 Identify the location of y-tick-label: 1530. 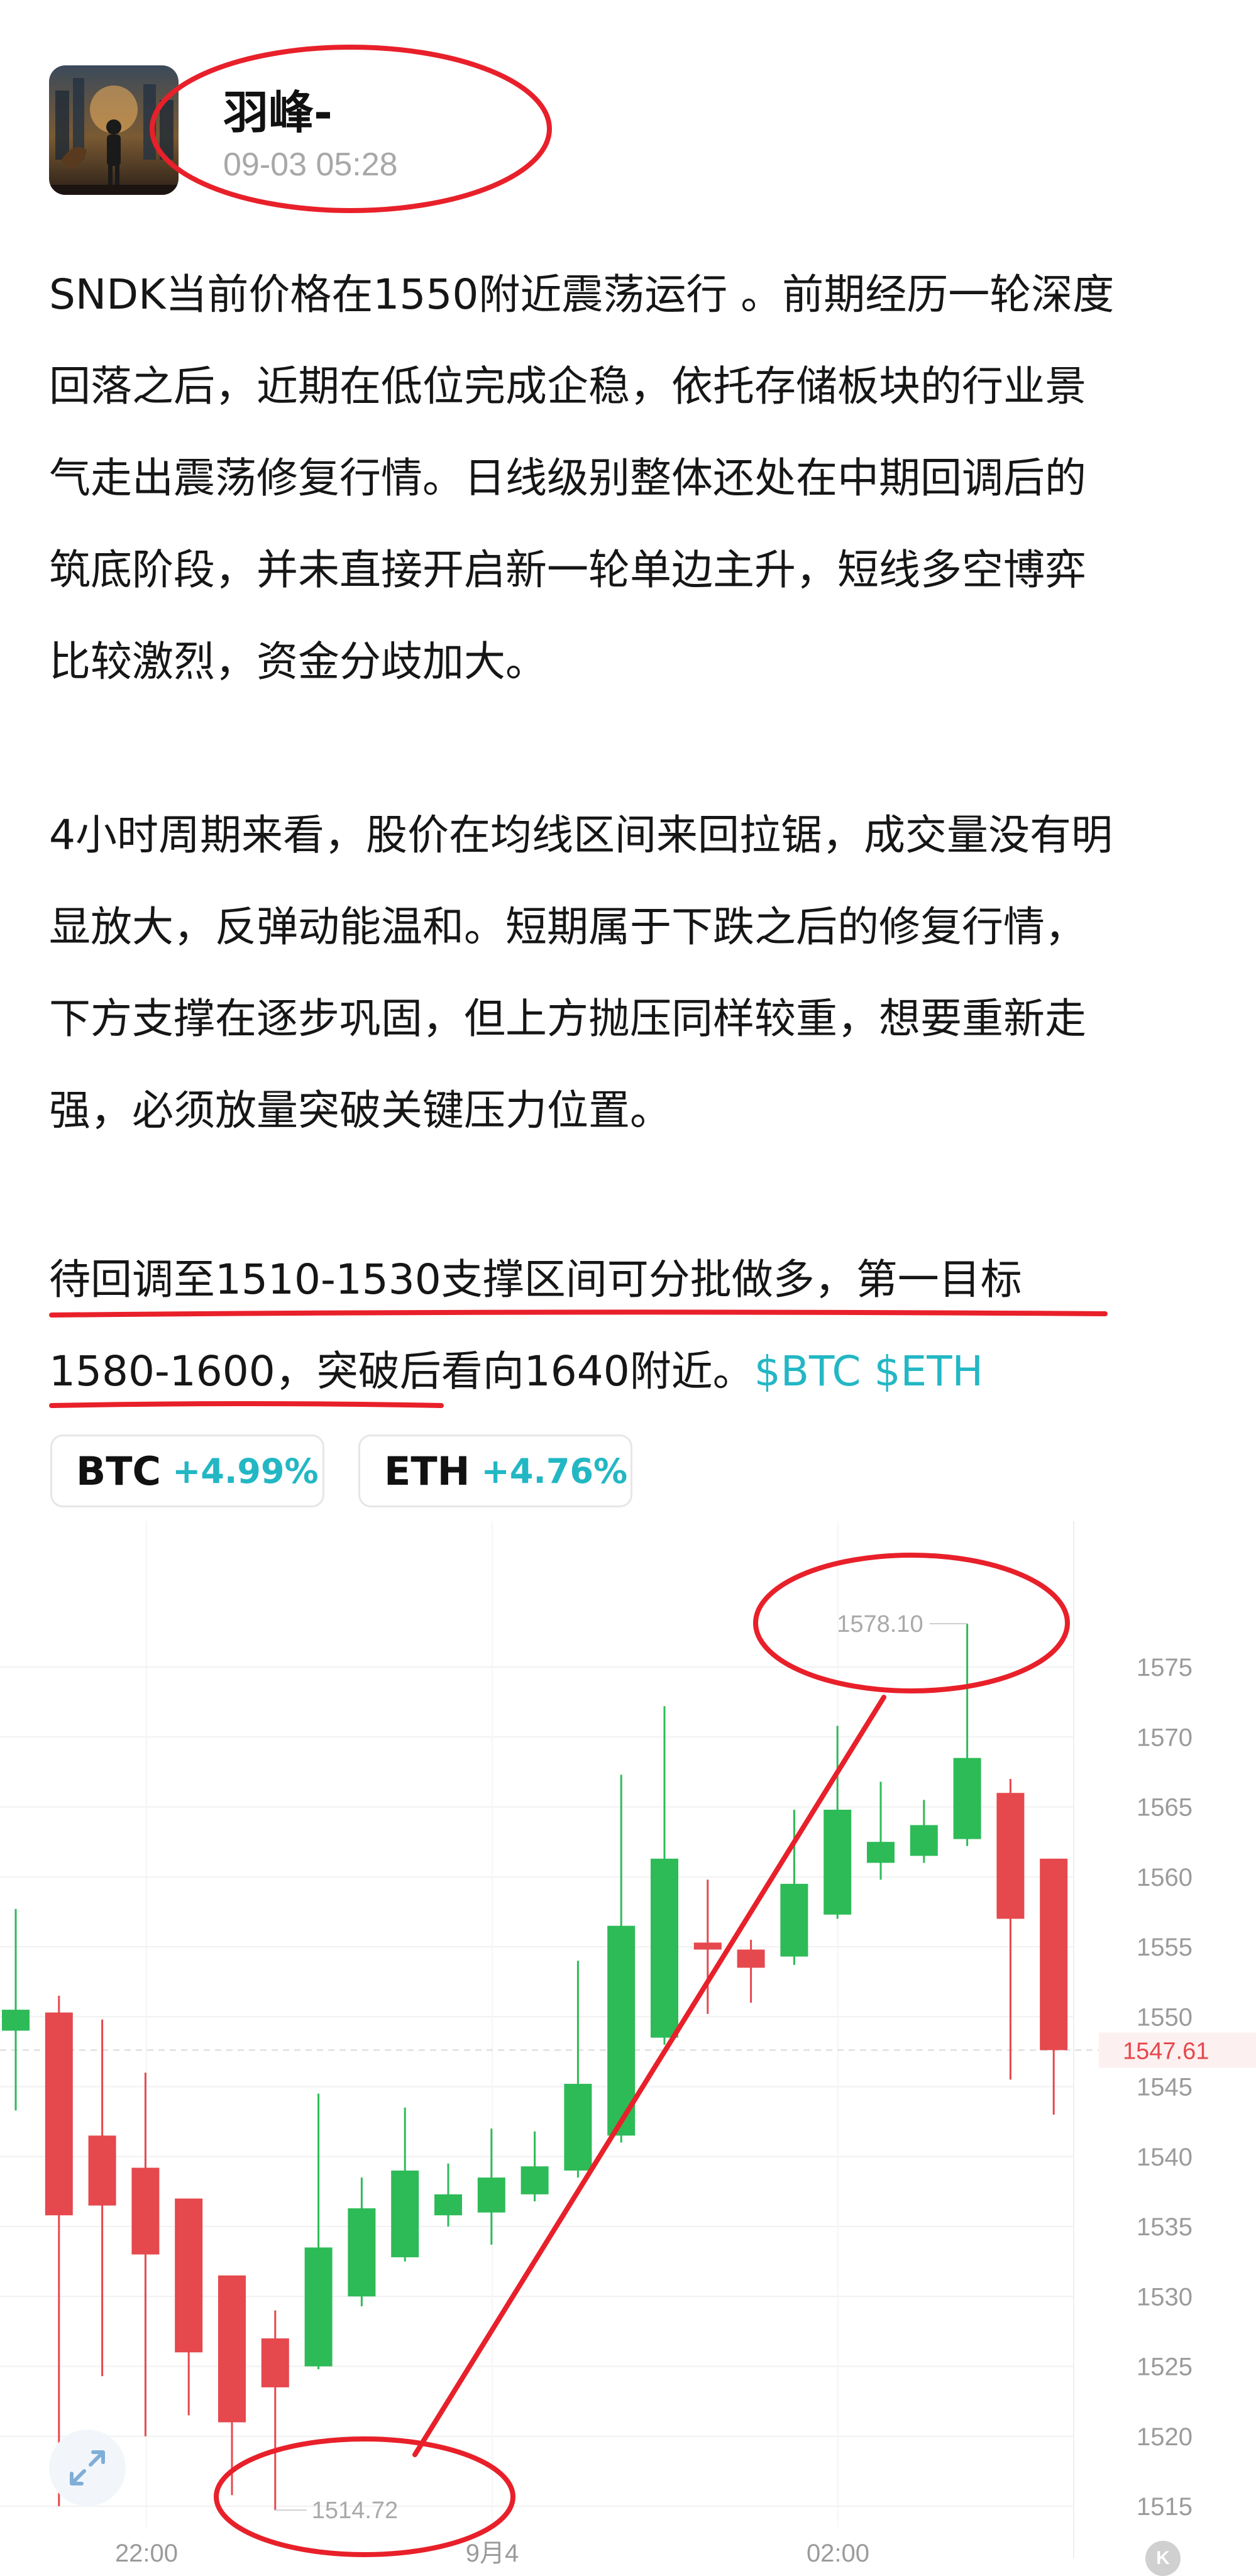
(1165, 2297).